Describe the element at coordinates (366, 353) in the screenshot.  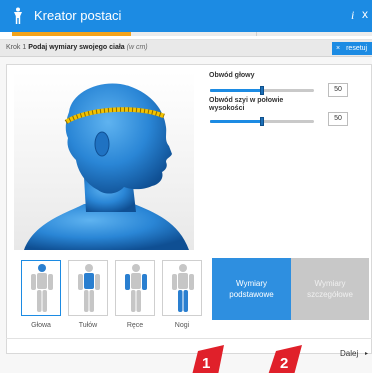
I see `next-arrow-icon: ▸` at that location.